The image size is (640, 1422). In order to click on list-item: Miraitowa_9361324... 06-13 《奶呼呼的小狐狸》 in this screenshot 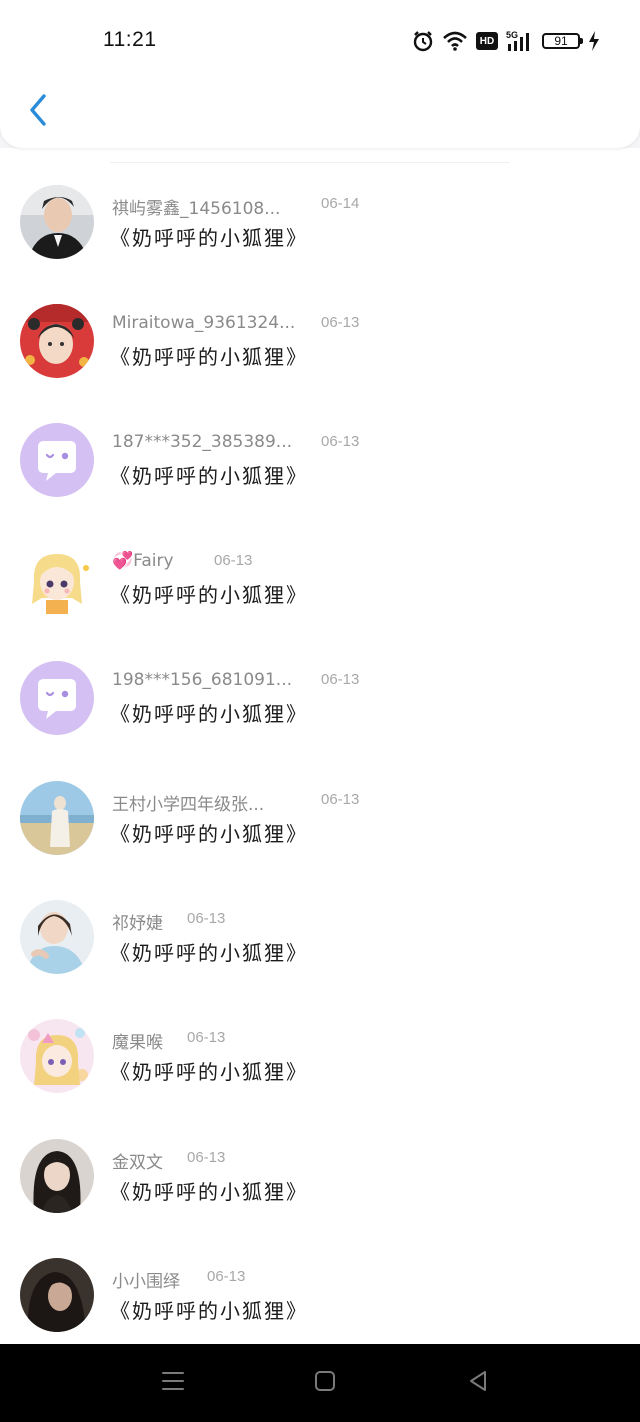, I will do `click(320, 327)`.